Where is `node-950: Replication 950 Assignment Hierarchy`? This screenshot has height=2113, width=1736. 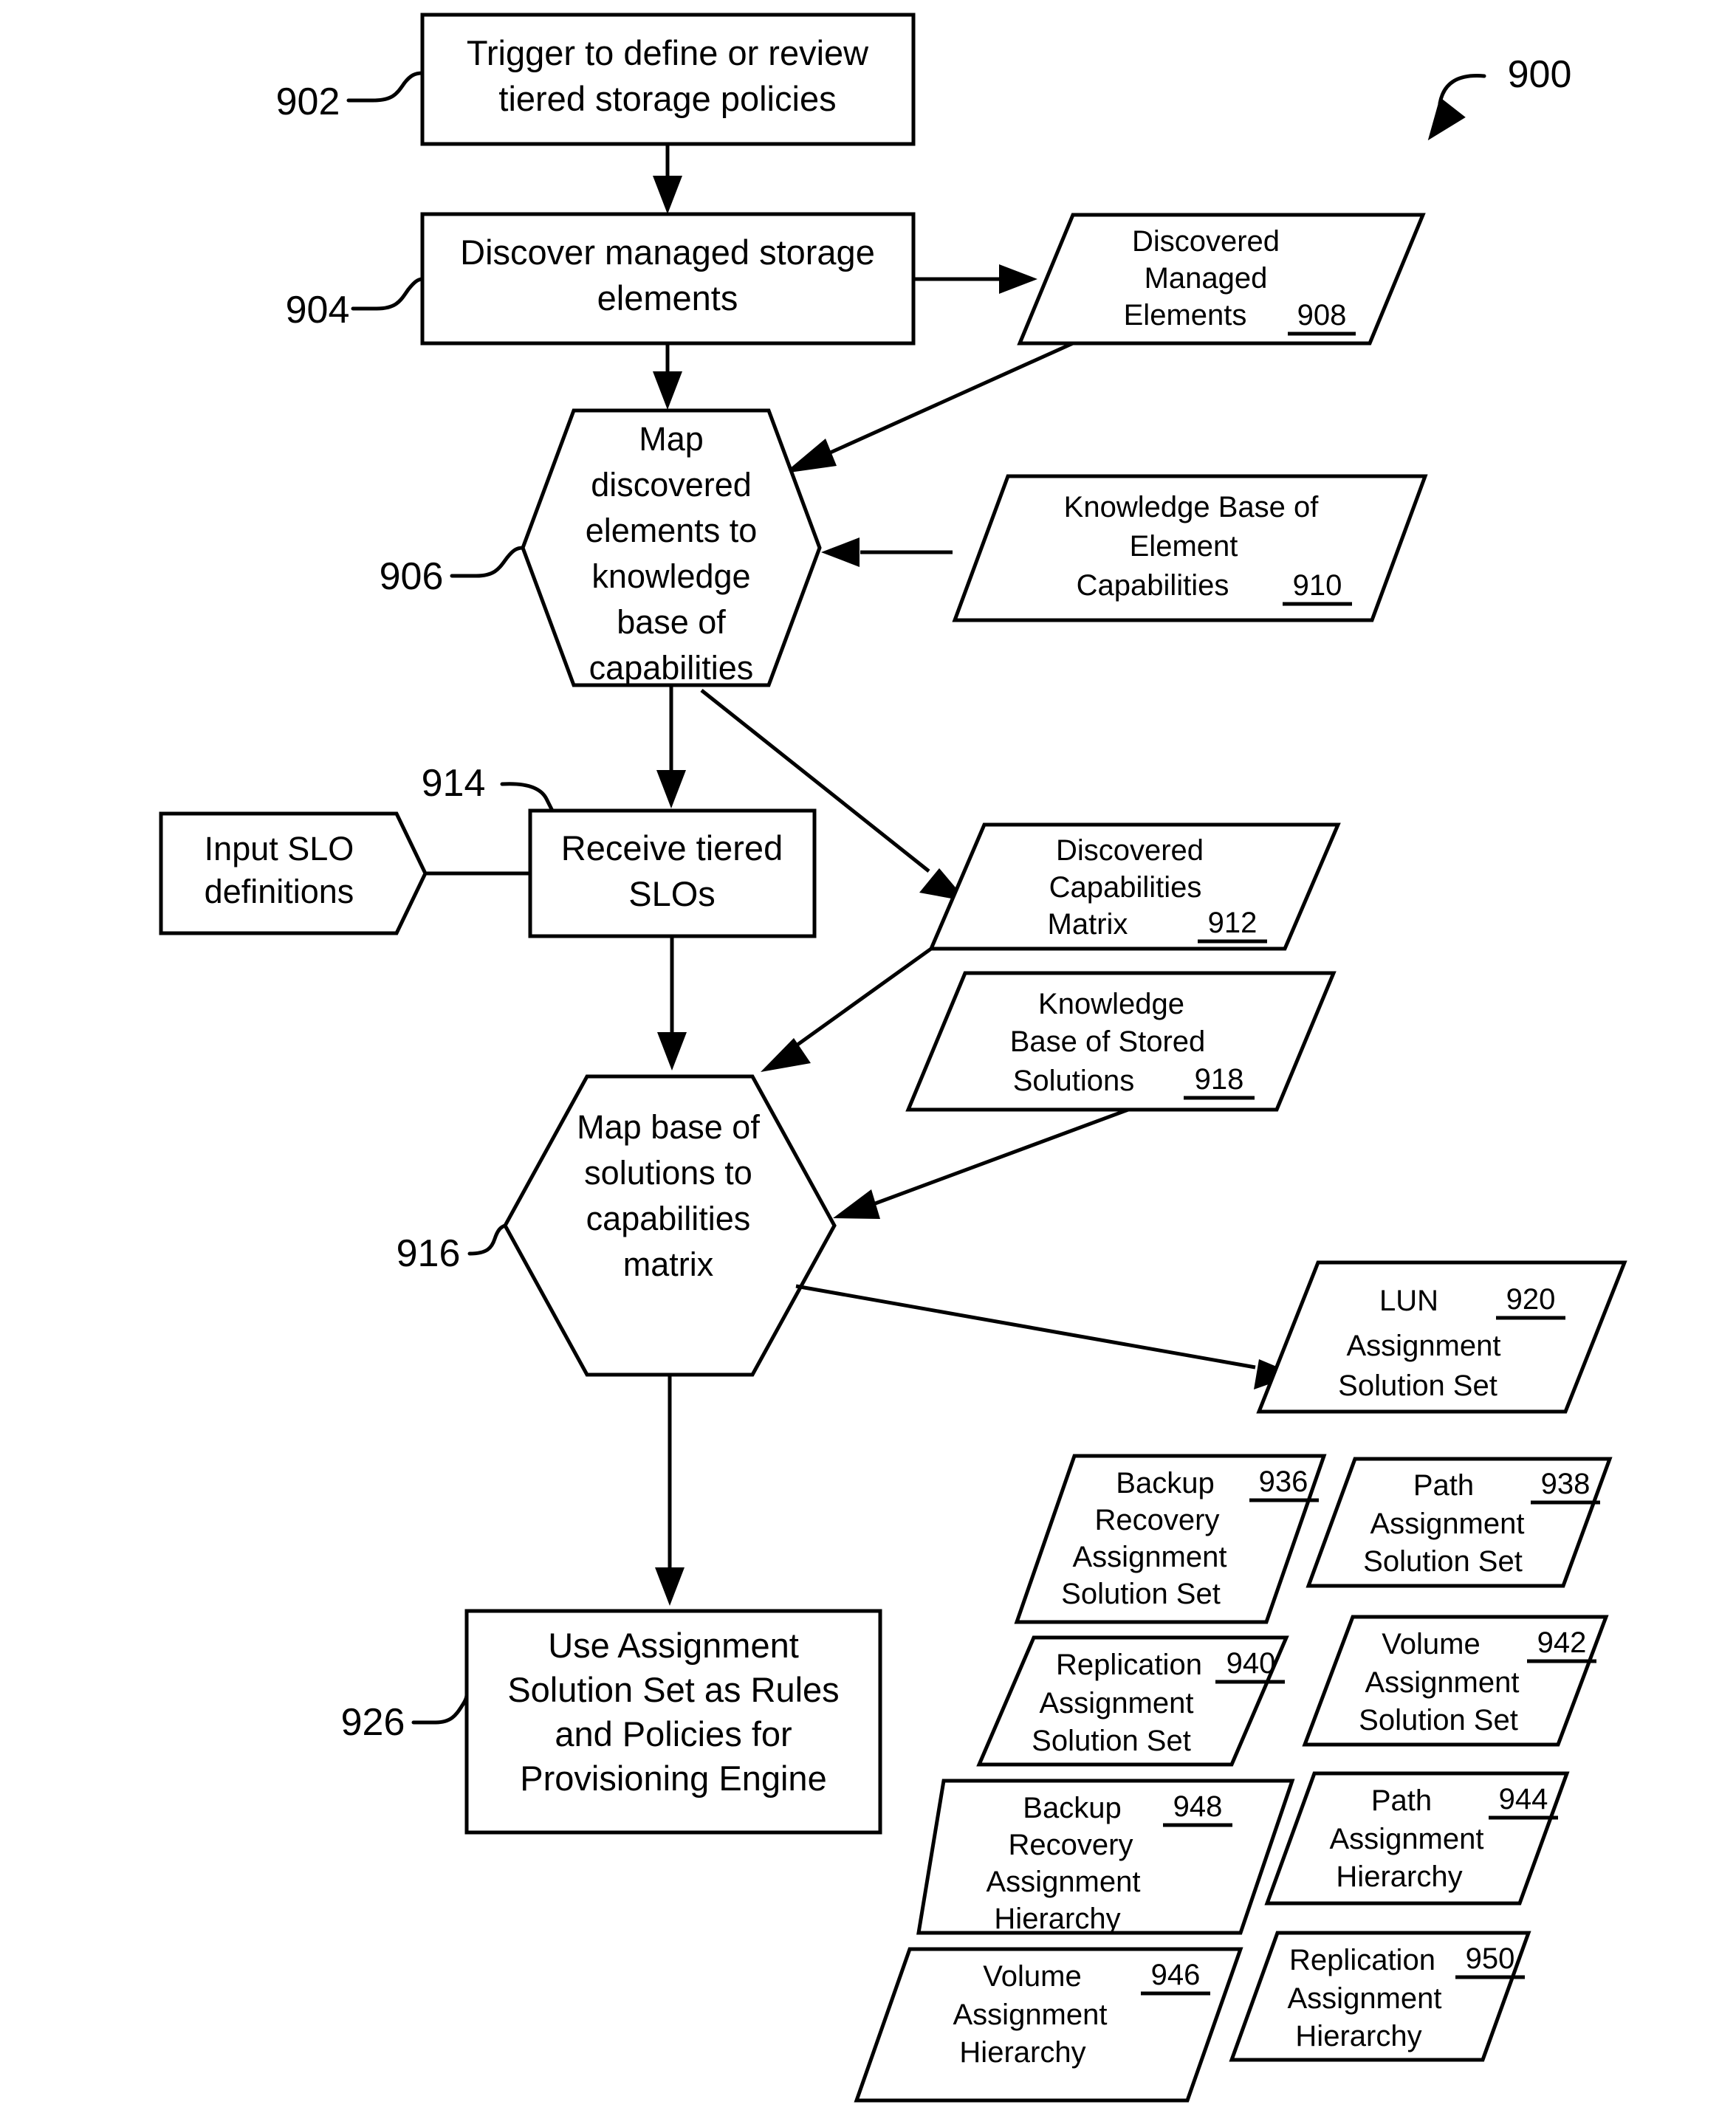
node-950: Replication 950 Assignment Hierarchy is located at coordinates (1380, 1996).